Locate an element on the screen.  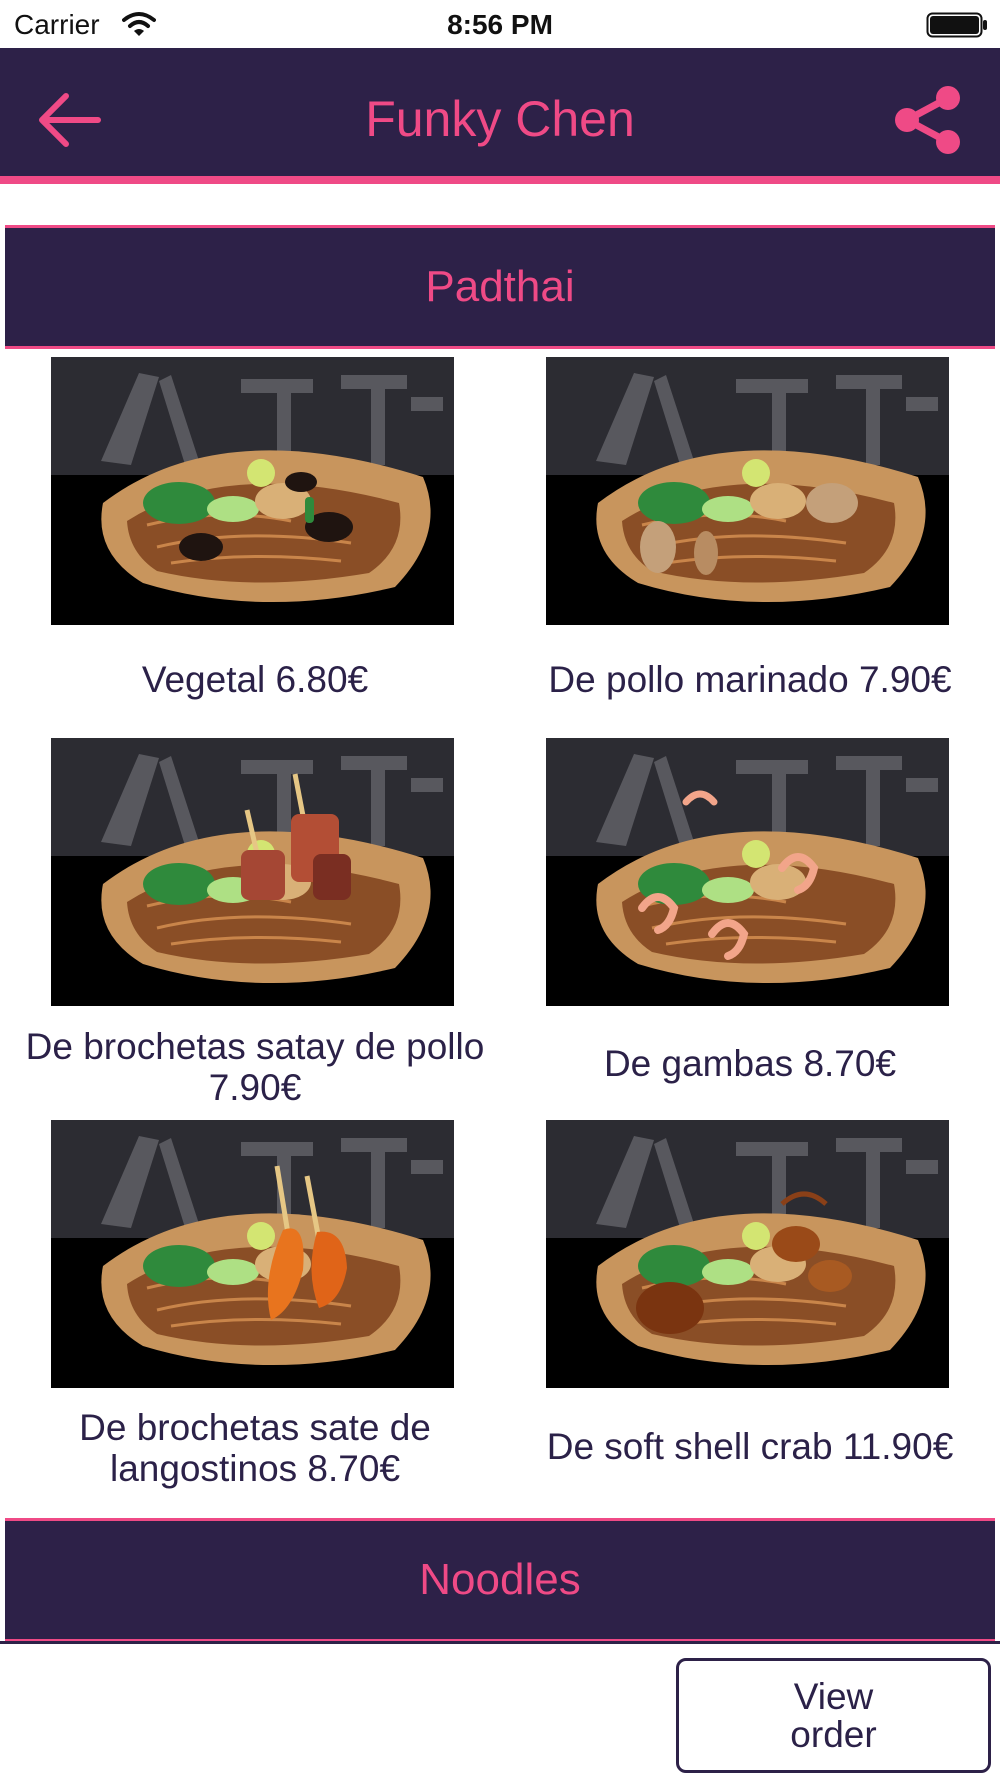
share-icon is located at coordinates (928, 120).